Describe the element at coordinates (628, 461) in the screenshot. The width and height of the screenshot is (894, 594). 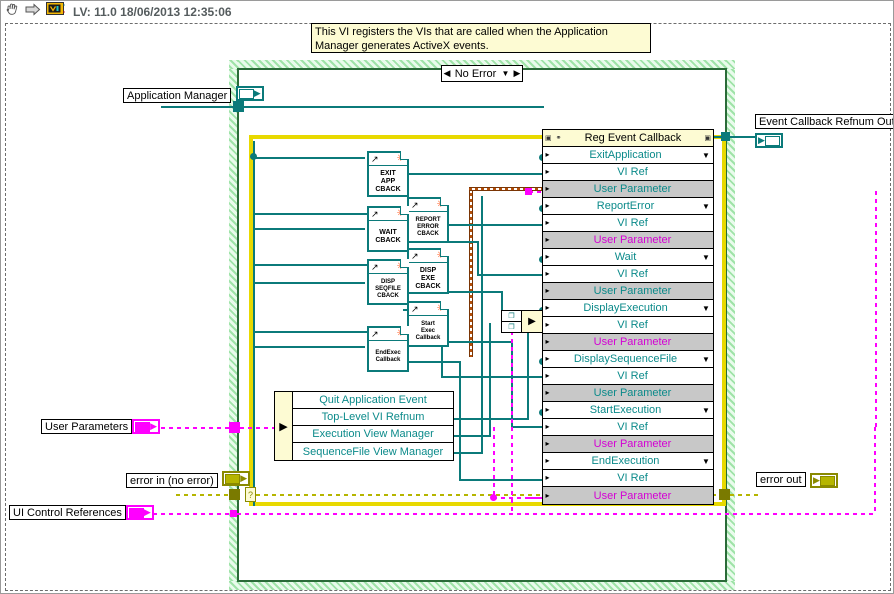
I see `event-row: ▸ EndExecution ▼` at that location.